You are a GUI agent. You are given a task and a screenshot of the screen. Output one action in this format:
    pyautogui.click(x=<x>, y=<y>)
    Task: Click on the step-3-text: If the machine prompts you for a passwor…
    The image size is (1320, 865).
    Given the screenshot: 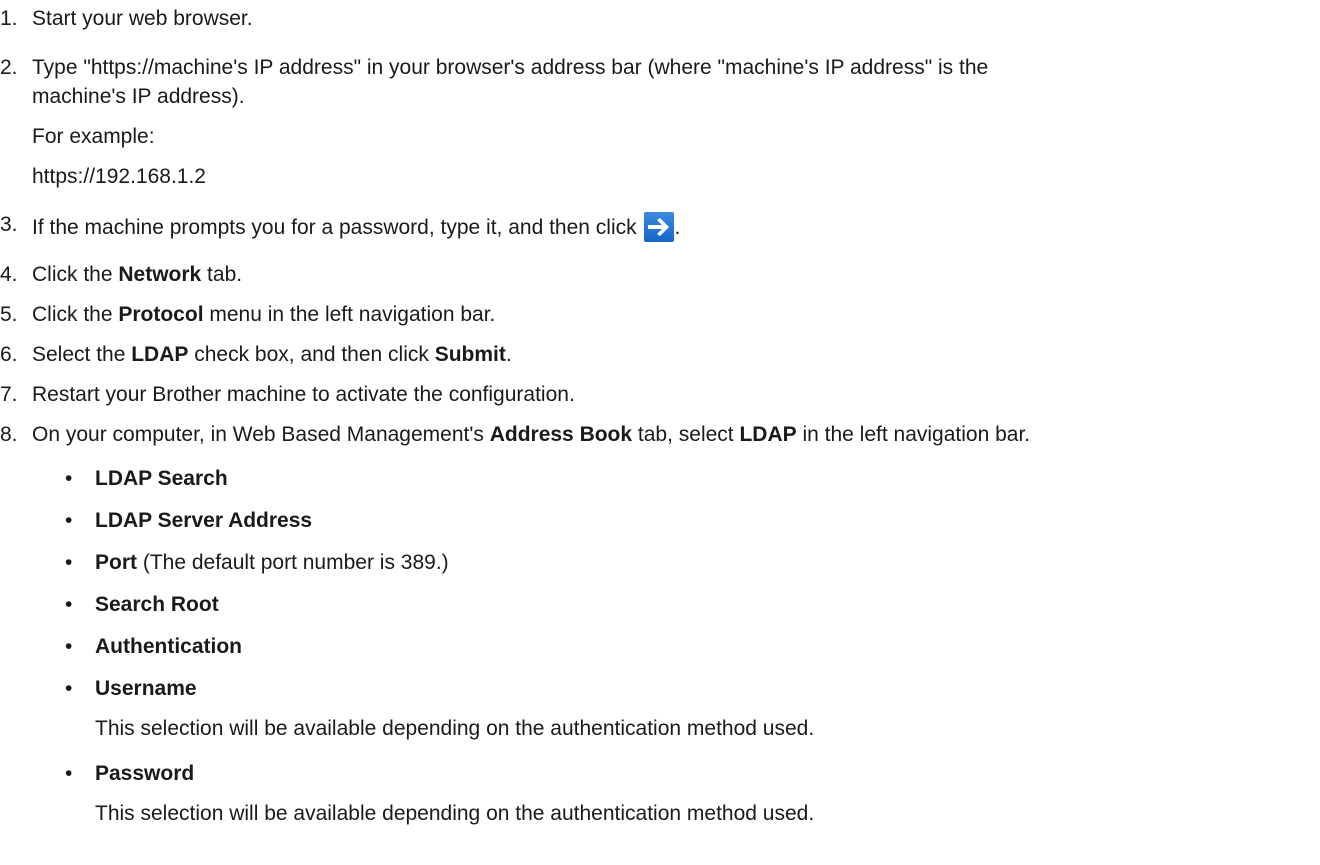 What is the action you would take?
    pyautogui.click(x=334, y=227)
    